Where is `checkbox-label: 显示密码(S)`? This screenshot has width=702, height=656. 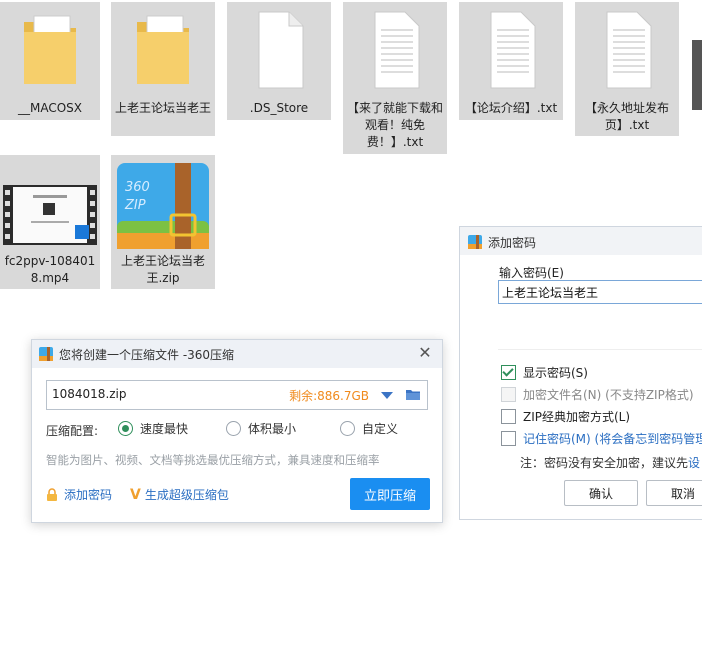 checkbox-label: 显示密码(S) is located at coordinates (555, 373).